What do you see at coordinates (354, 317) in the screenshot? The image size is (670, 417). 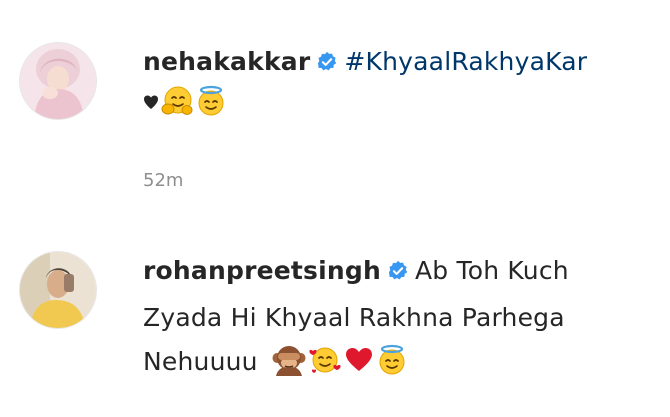 I see `comment-text-part-2: Zyada Hi Khyaal Rakhna Parhega` at bounding box center [354, 317].